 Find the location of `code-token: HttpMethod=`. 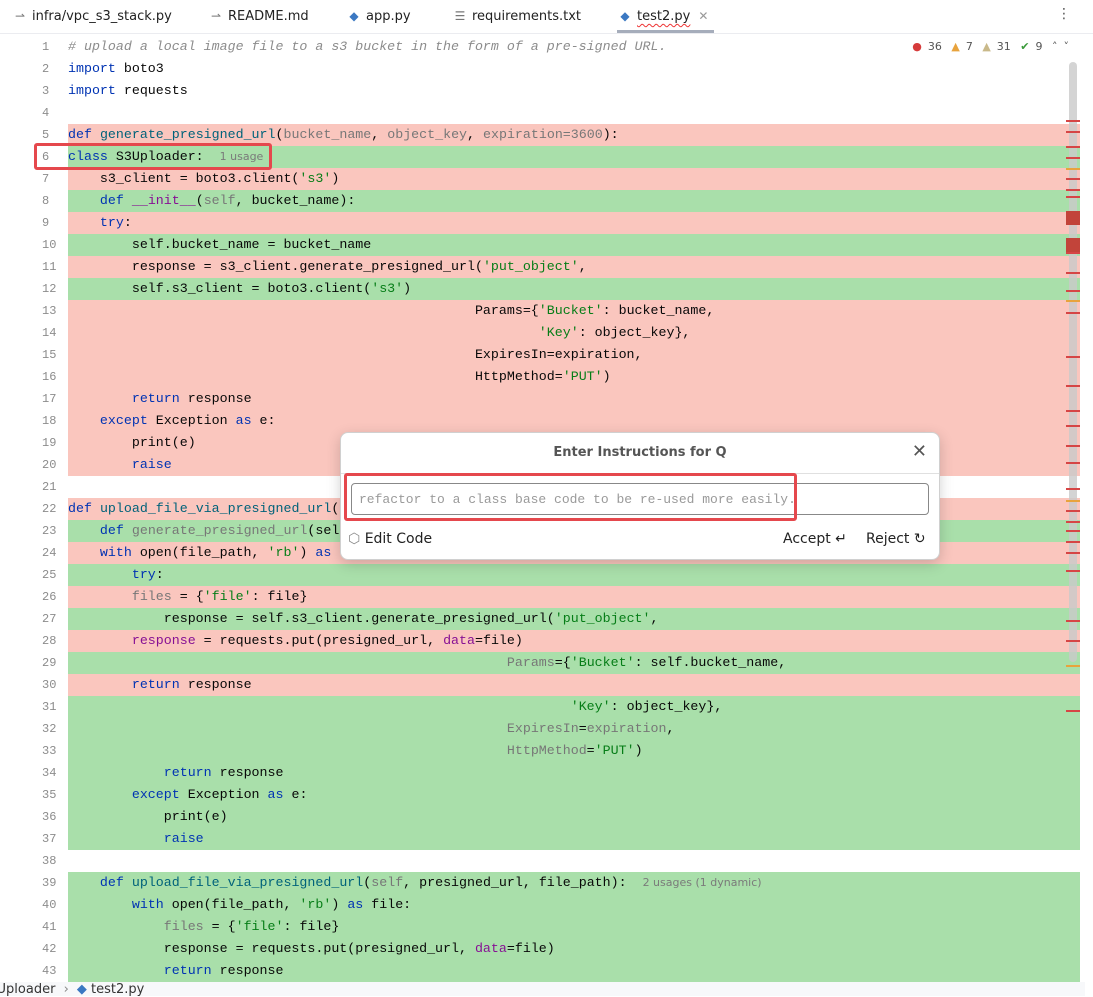

code-token: HttpMethod= is located at coordinates (315, 376).